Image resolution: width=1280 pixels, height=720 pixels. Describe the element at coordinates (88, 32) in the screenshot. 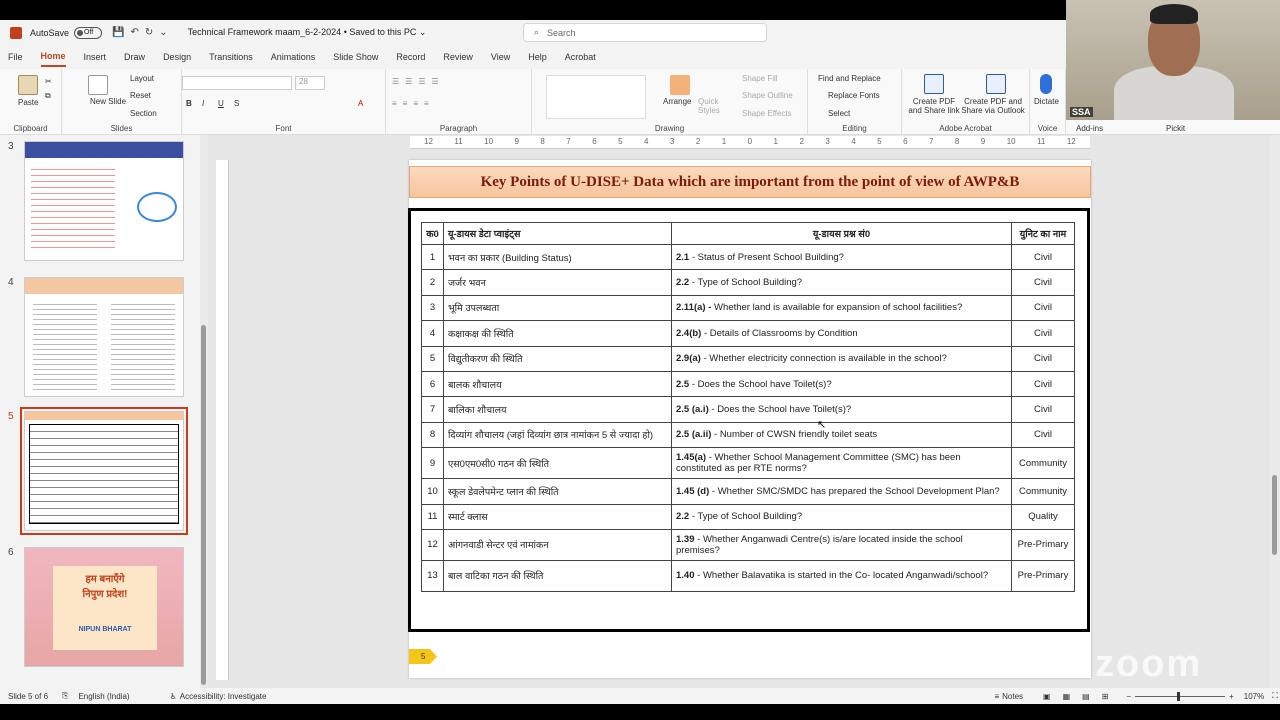

I see `autosave-toggle: Off` at that location.